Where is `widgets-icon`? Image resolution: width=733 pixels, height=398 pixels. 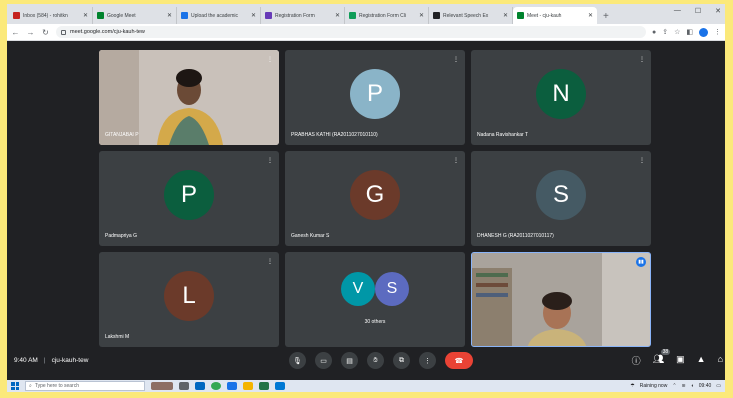
widgets-icon is located at coordinates (200, 386).